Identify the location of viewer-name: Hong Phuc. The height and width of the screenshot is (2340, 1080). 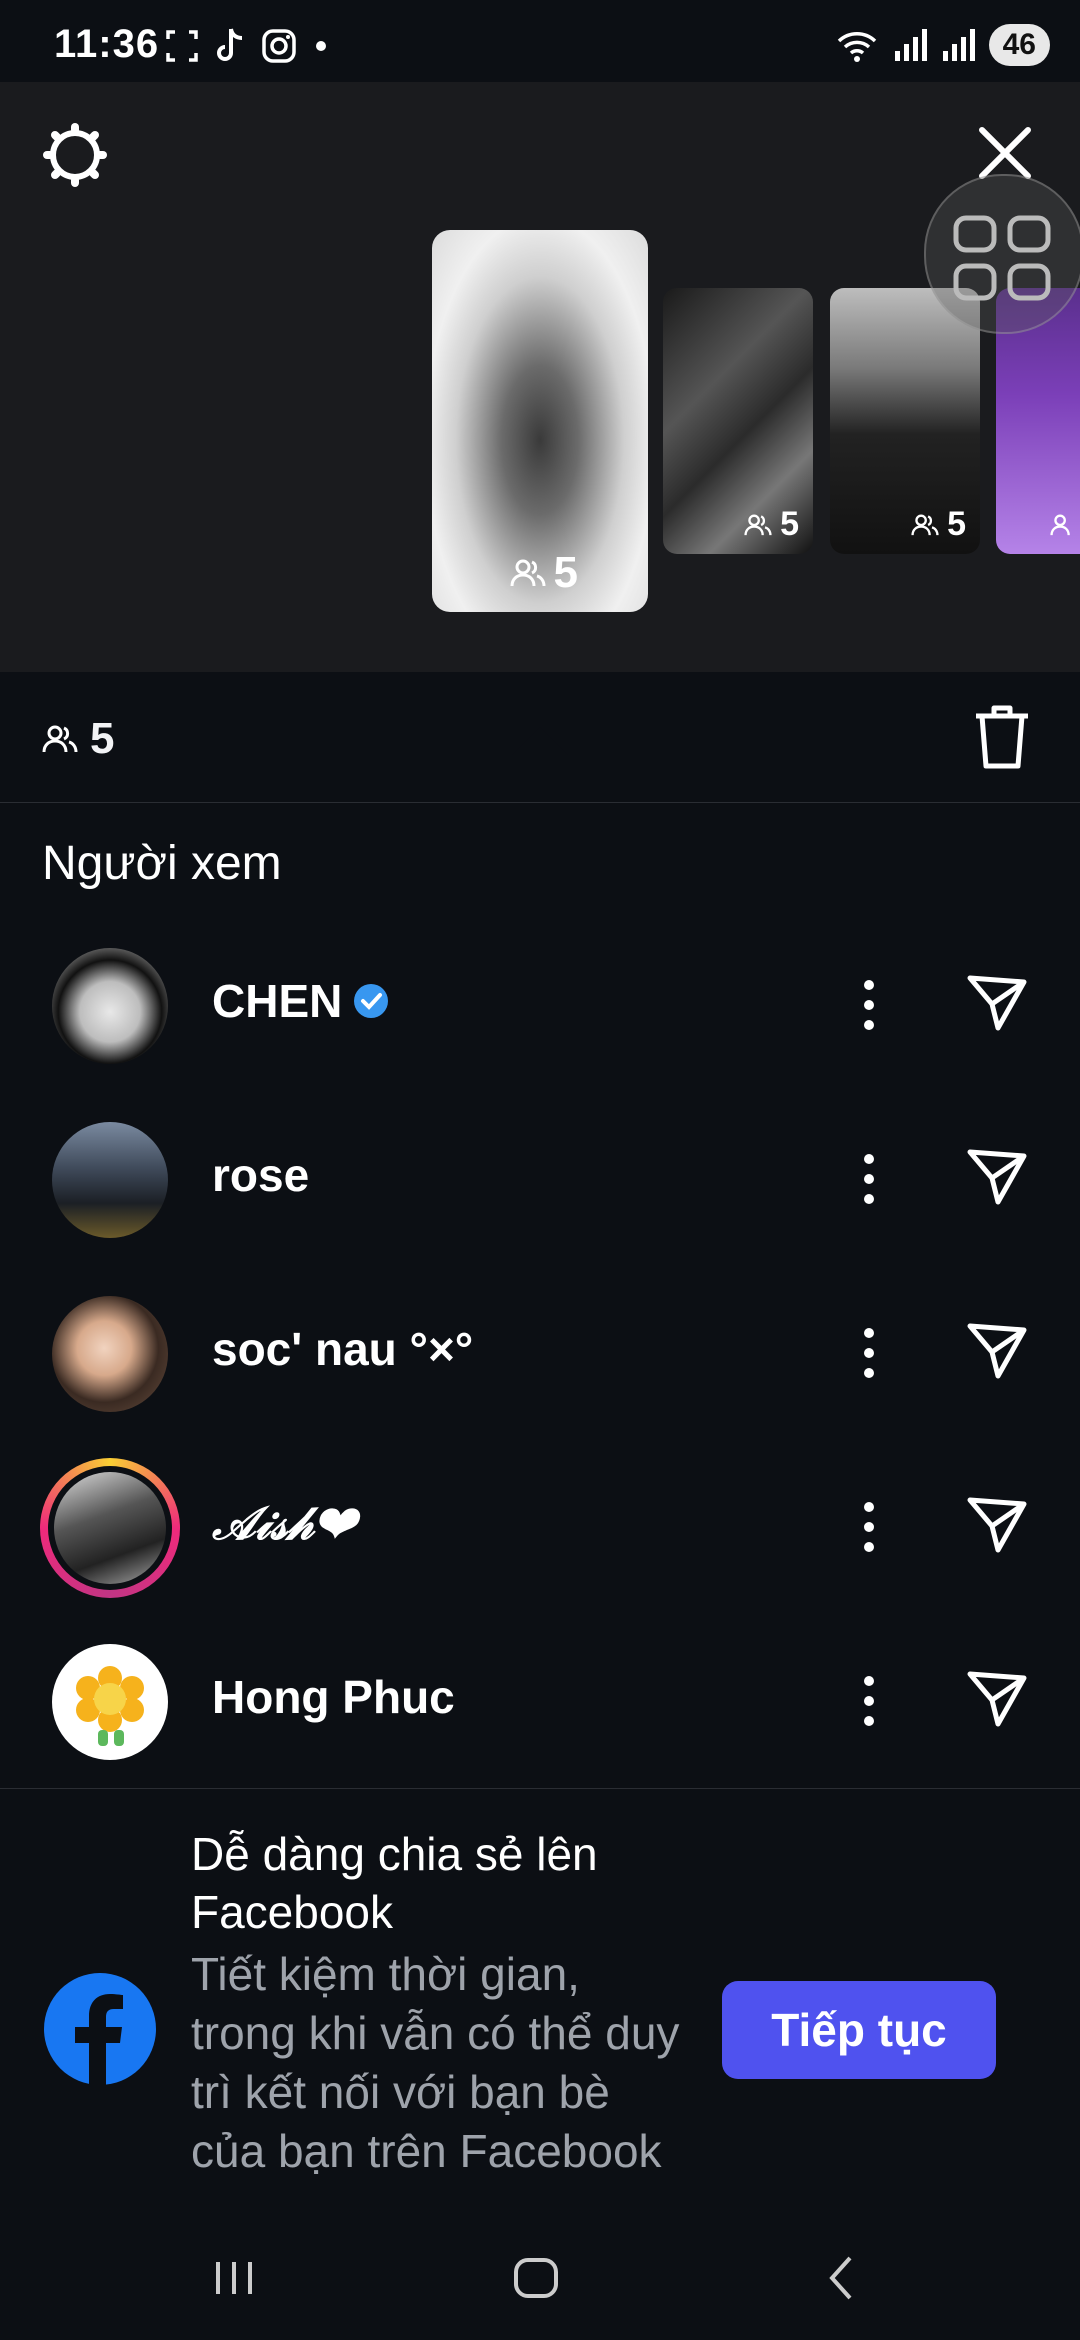
(333, 1697).